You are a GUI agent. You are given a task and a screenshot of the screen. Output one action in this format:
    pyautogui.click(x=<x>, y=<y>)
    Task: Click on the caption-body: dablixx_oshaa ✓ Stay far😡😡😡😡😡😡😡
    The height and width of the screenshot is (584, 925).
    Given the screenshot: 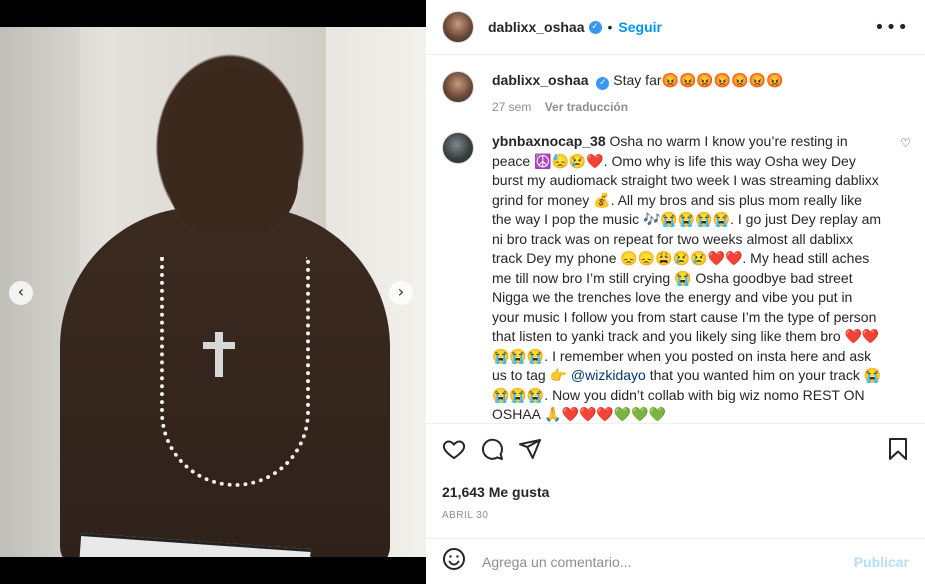 What is the action you would take?
    pyautogui.click(x=638, y=80)
    